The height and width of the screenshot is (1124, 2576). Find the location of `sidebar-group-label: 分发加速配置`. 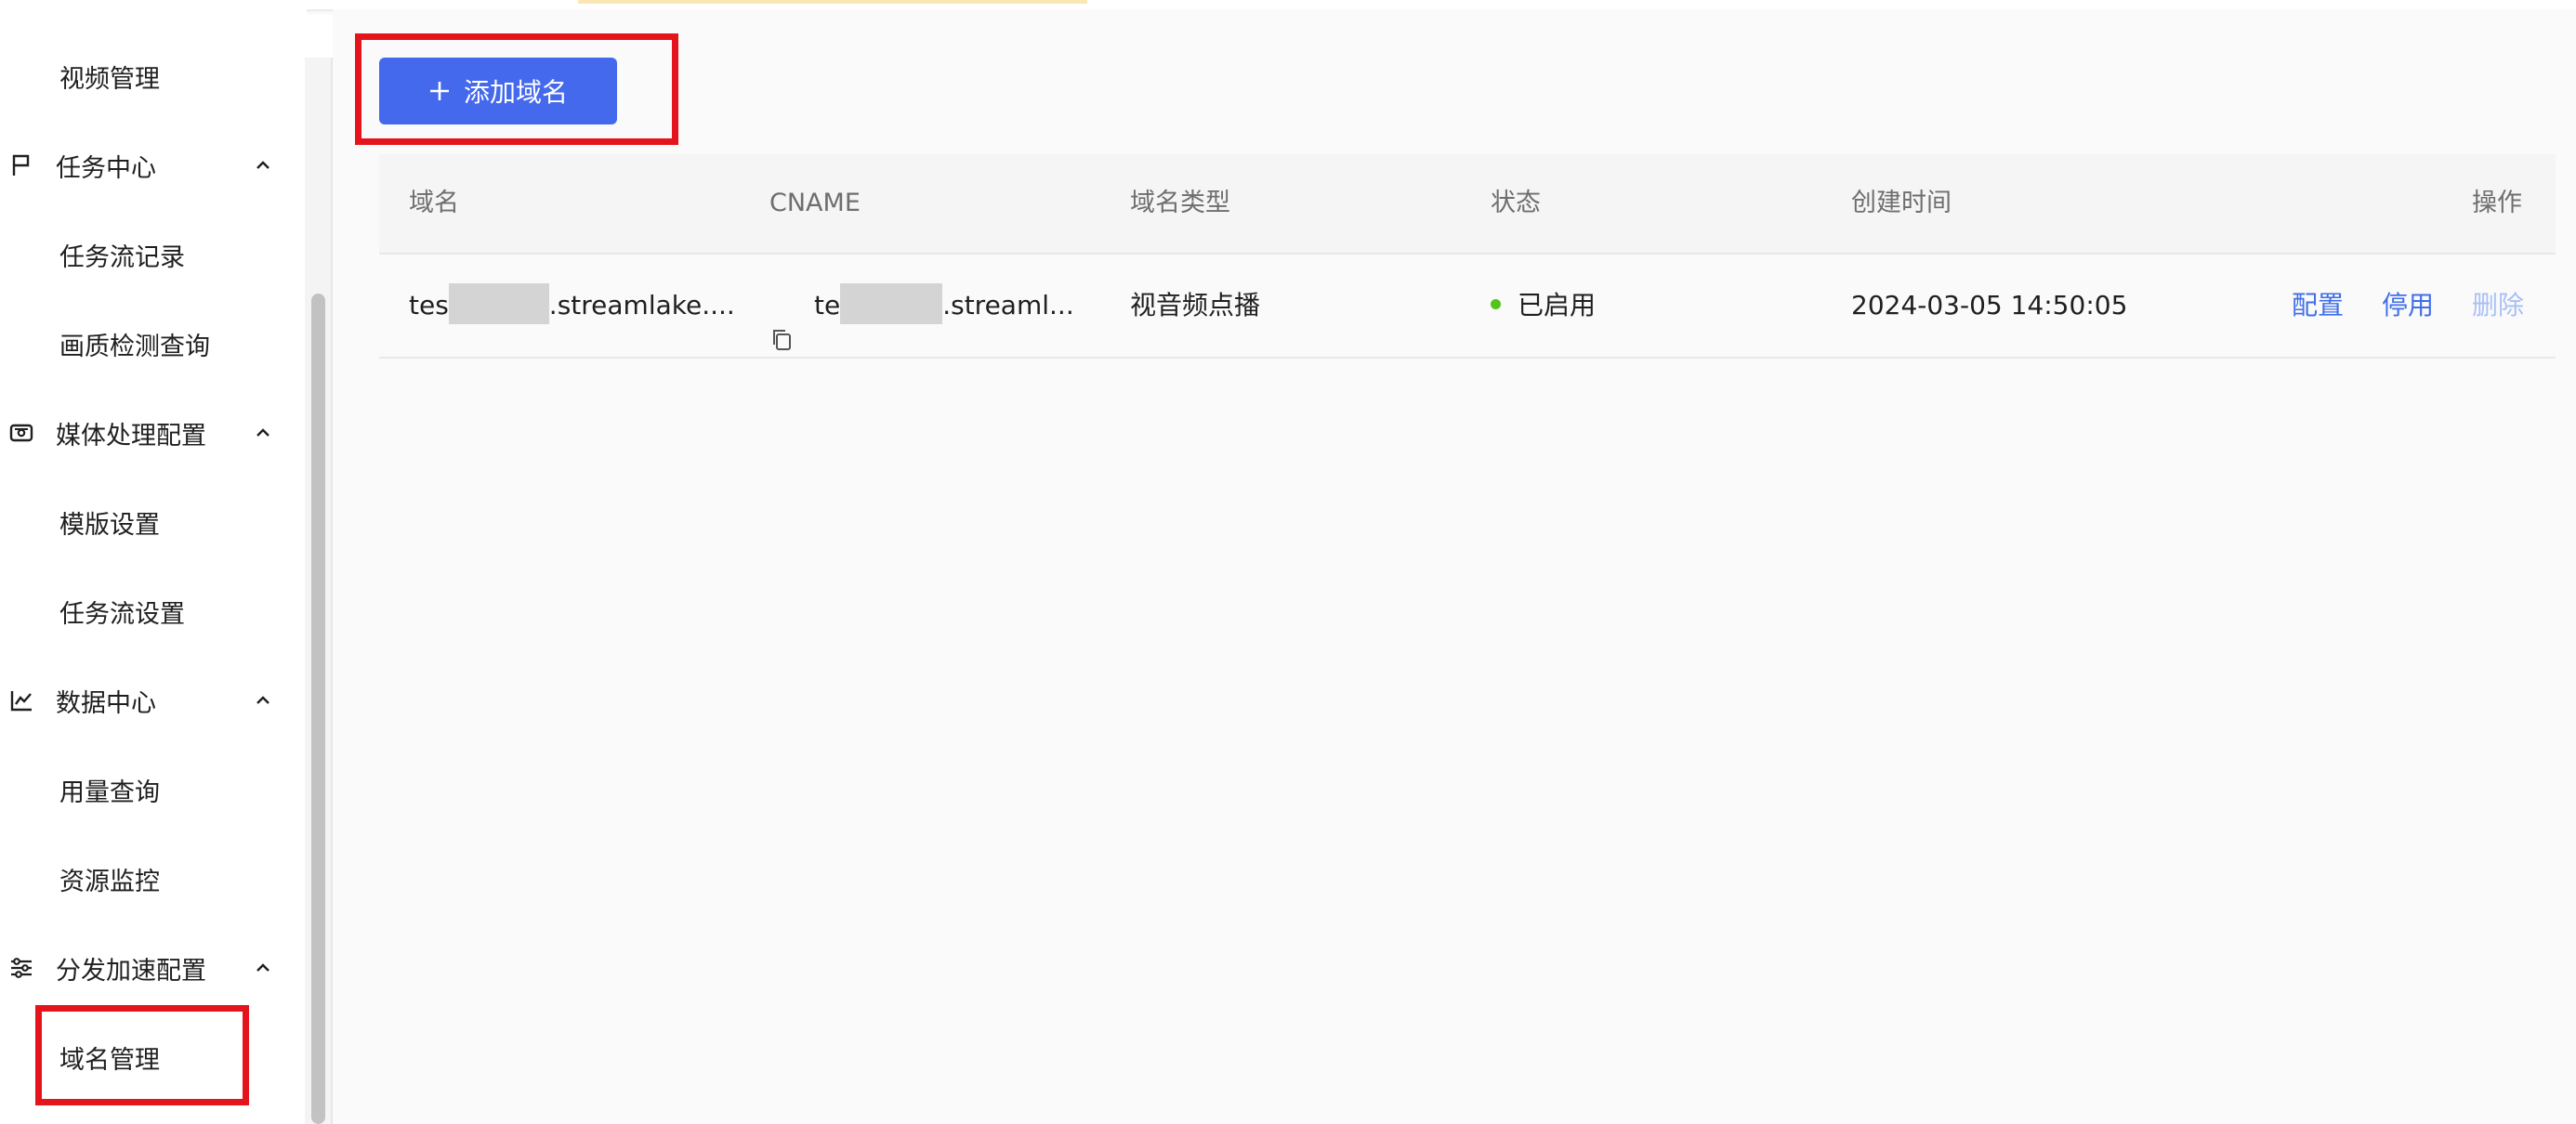

sidebar-group-label: 分发加速配置 is located at coordinates (131, 971).